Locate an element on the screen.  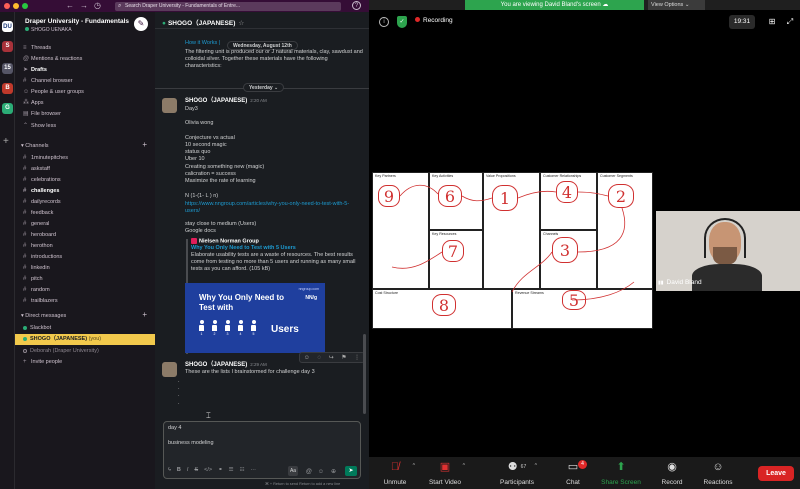
hash-icon: # is located at coordinates (25, 191).